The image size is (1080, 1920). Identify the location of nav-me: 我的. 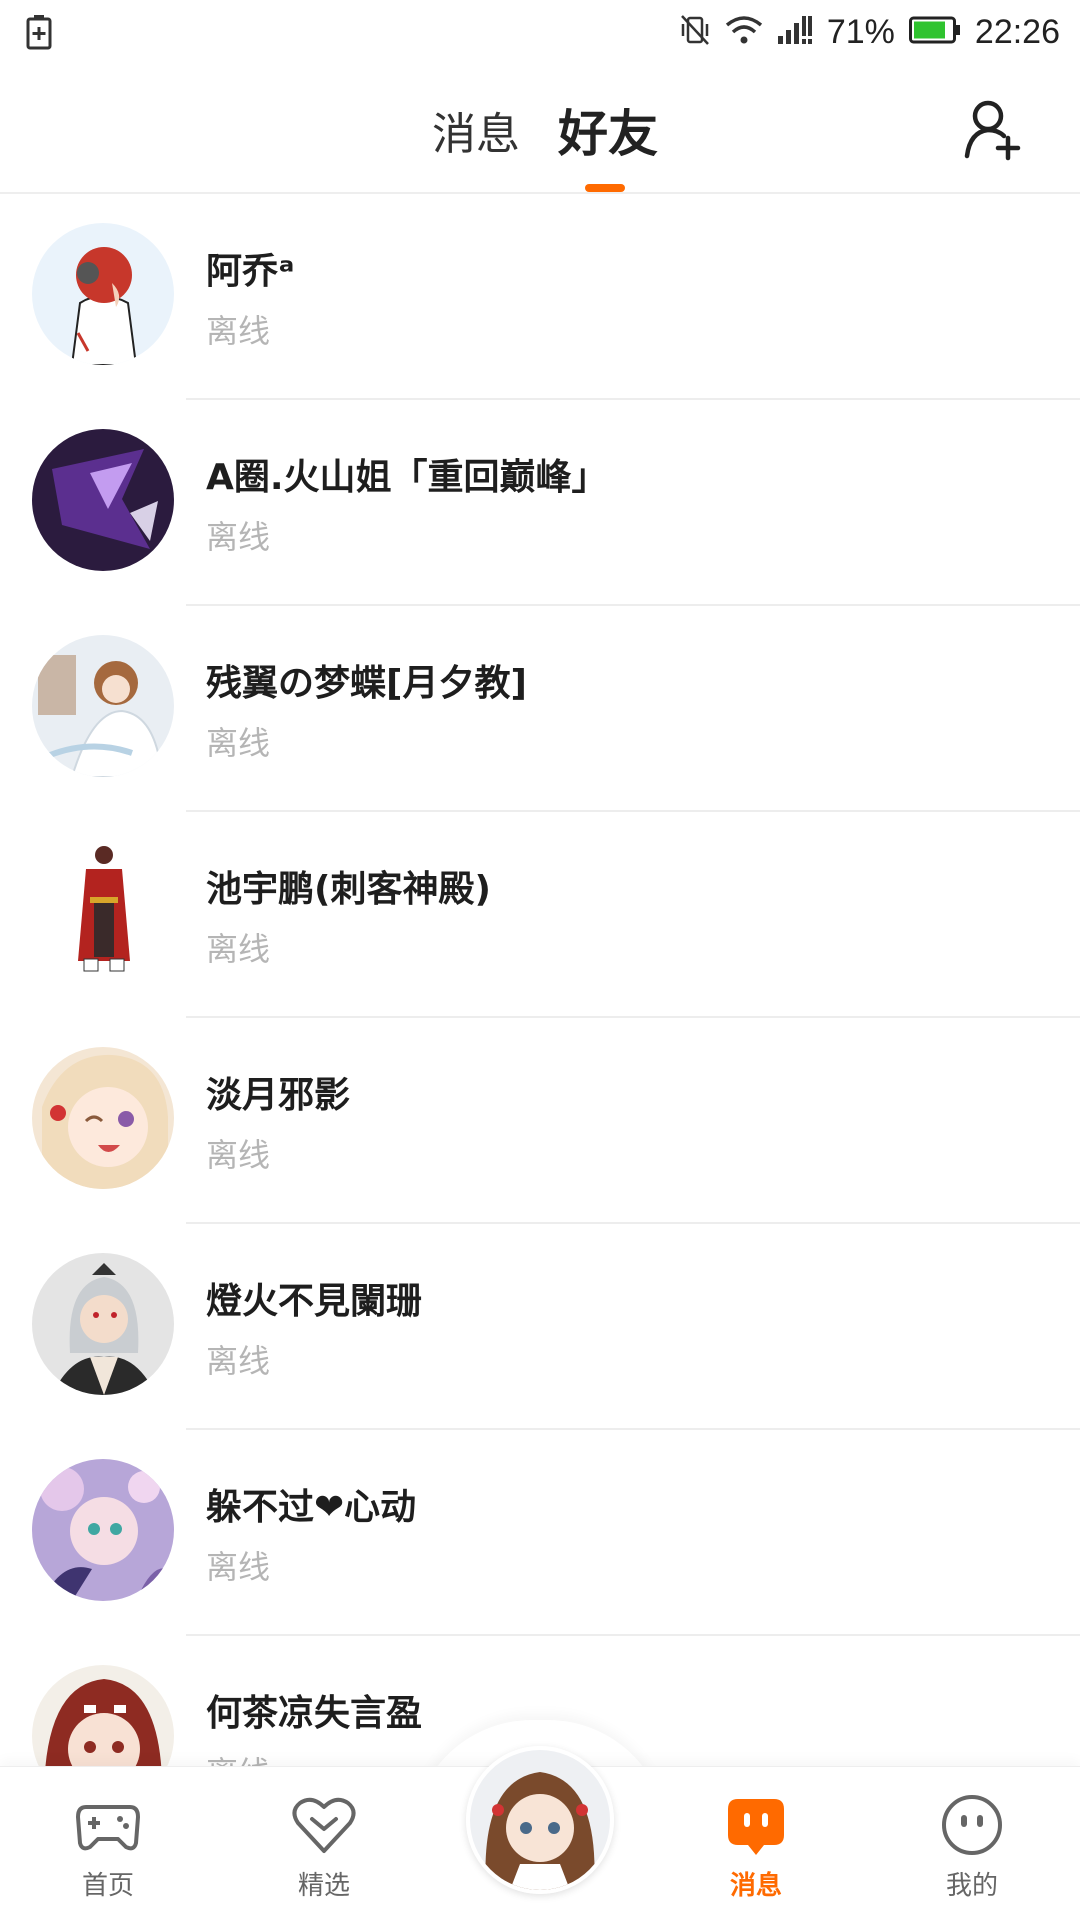
(972, 1847).